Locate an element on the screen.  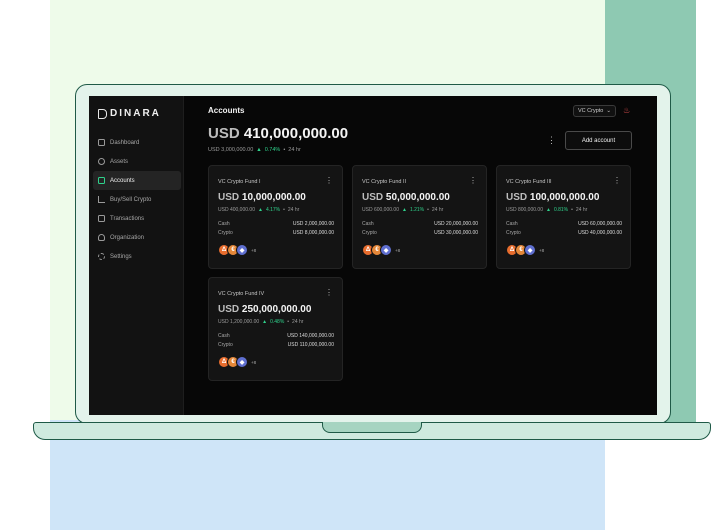
sidebar-item-dashboard: Dashboard is located at coordinates (137, 142).